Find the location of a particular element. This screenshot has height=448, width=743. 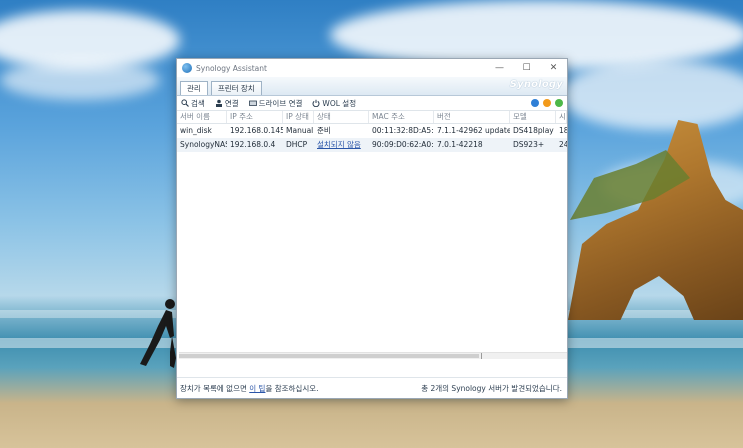

runner-silhouette is located at coordinates (158, 333).